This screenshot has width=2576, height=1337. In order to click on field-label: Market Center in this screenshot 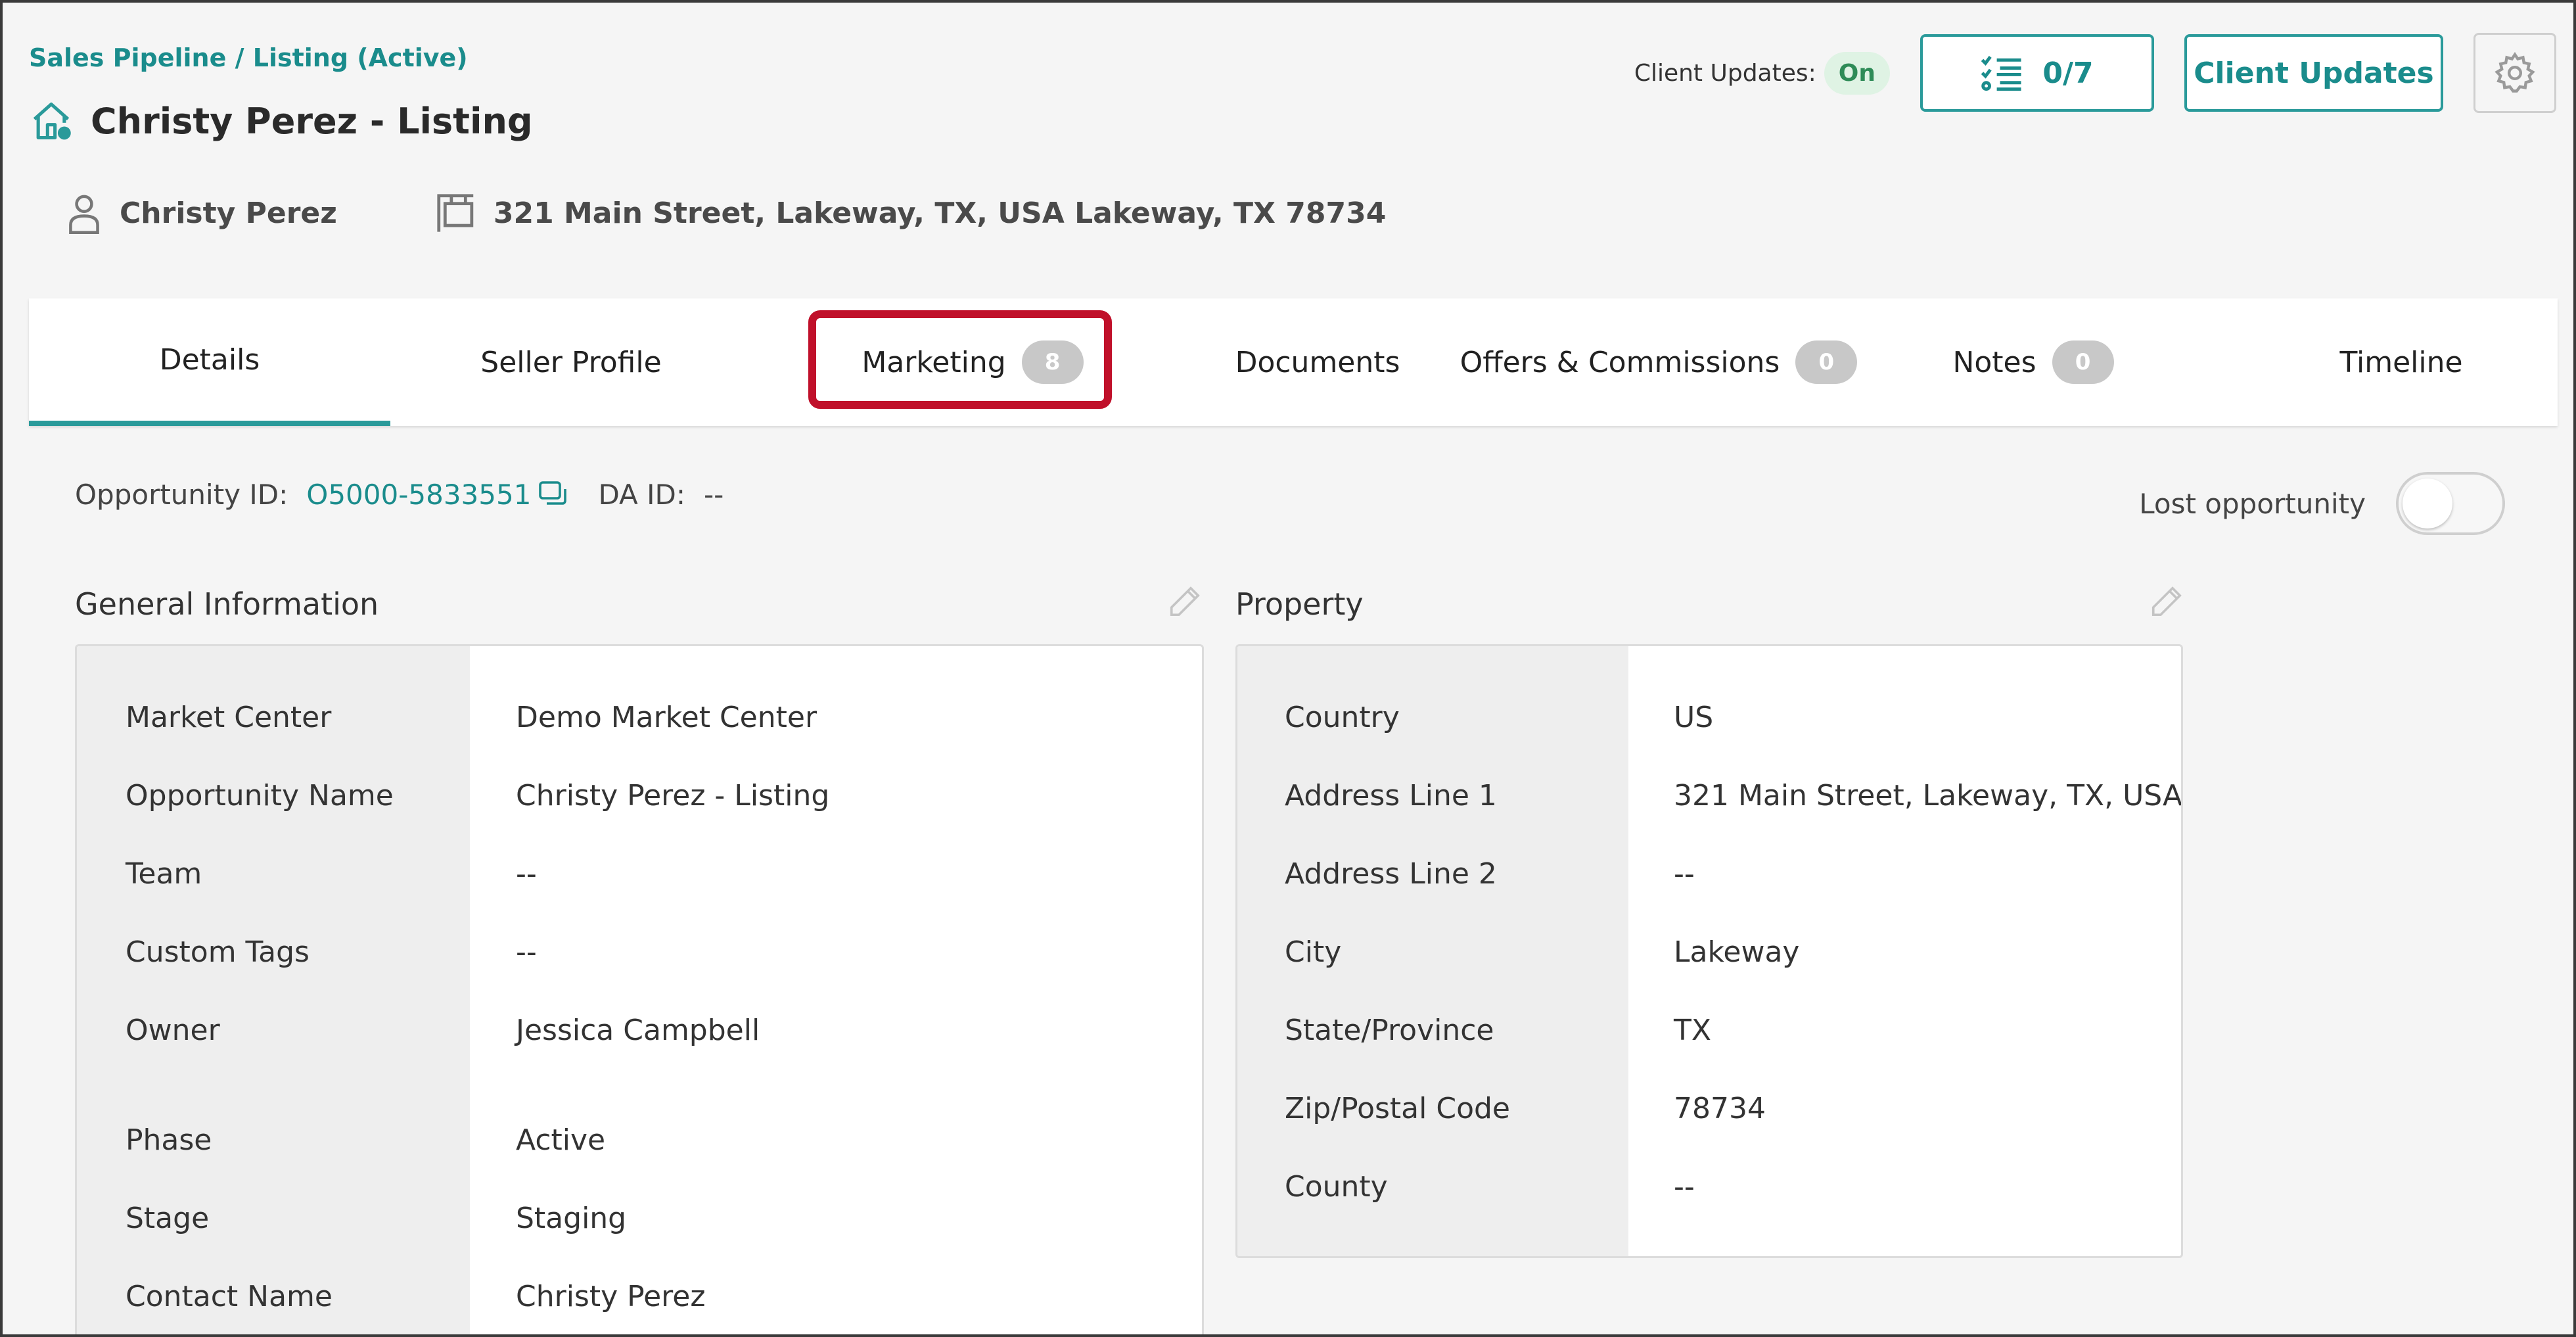, I will do `click(229, 717)`.